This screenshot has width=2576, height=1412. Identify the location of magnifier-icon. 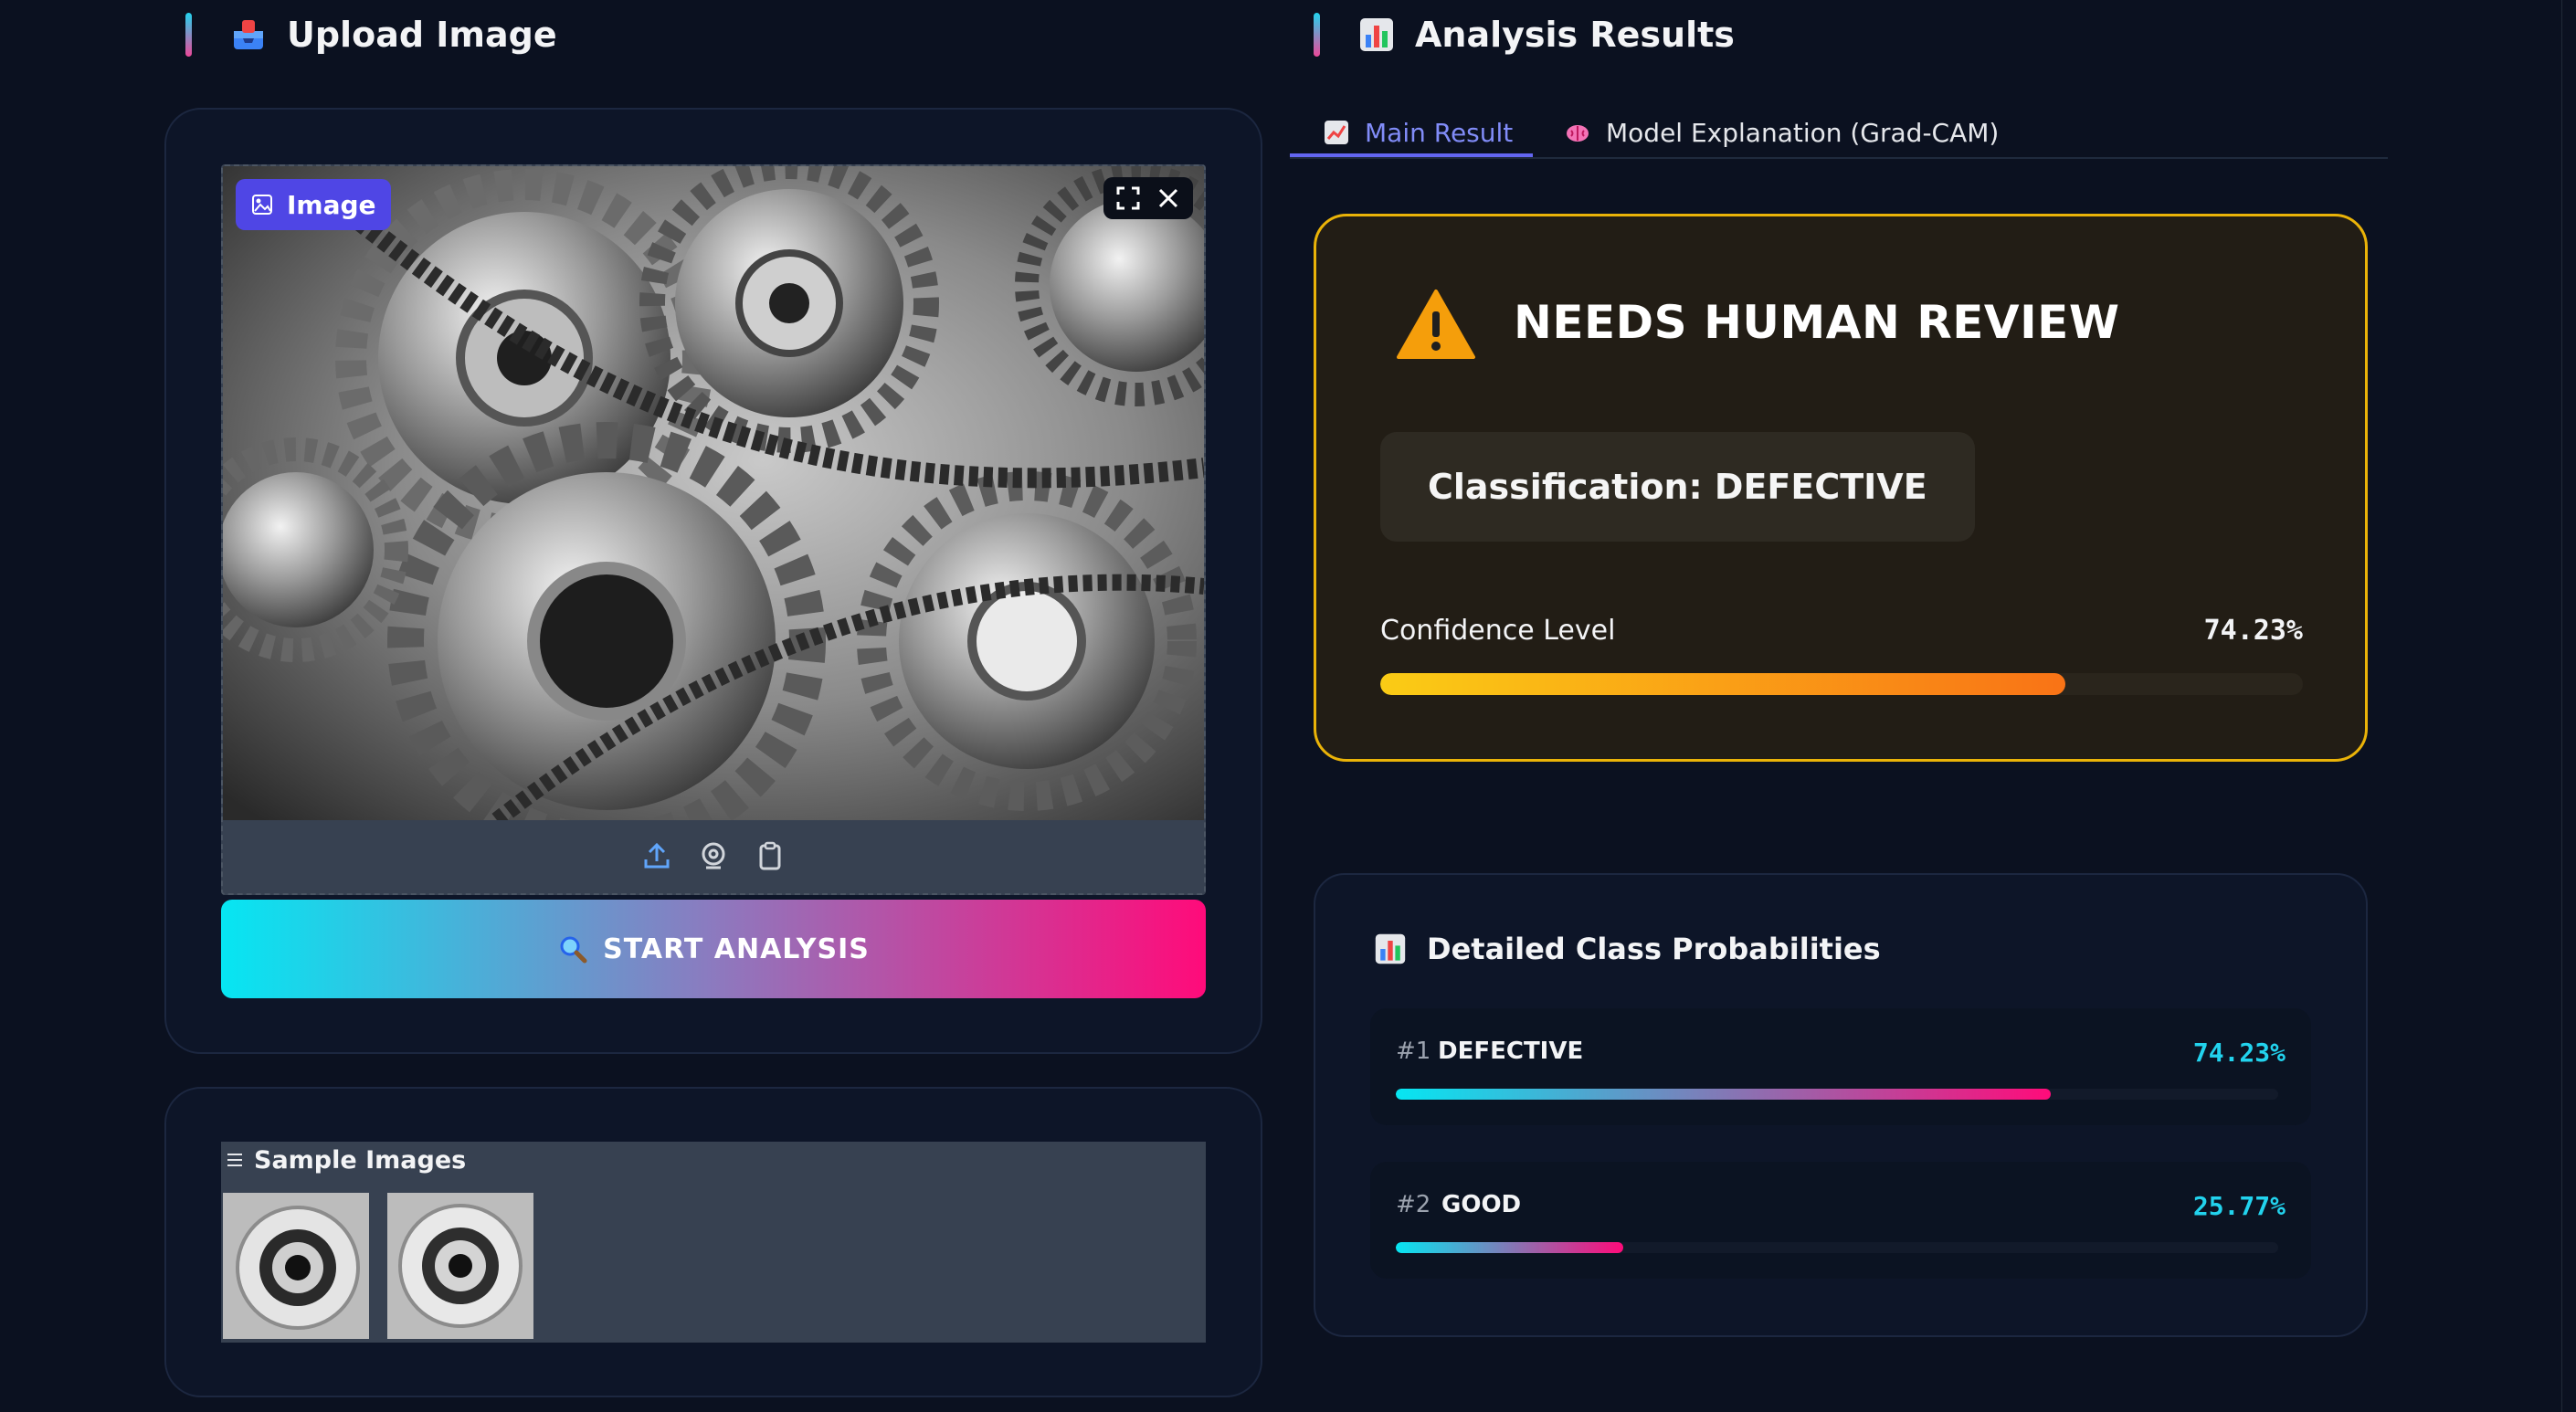
(573, 950).